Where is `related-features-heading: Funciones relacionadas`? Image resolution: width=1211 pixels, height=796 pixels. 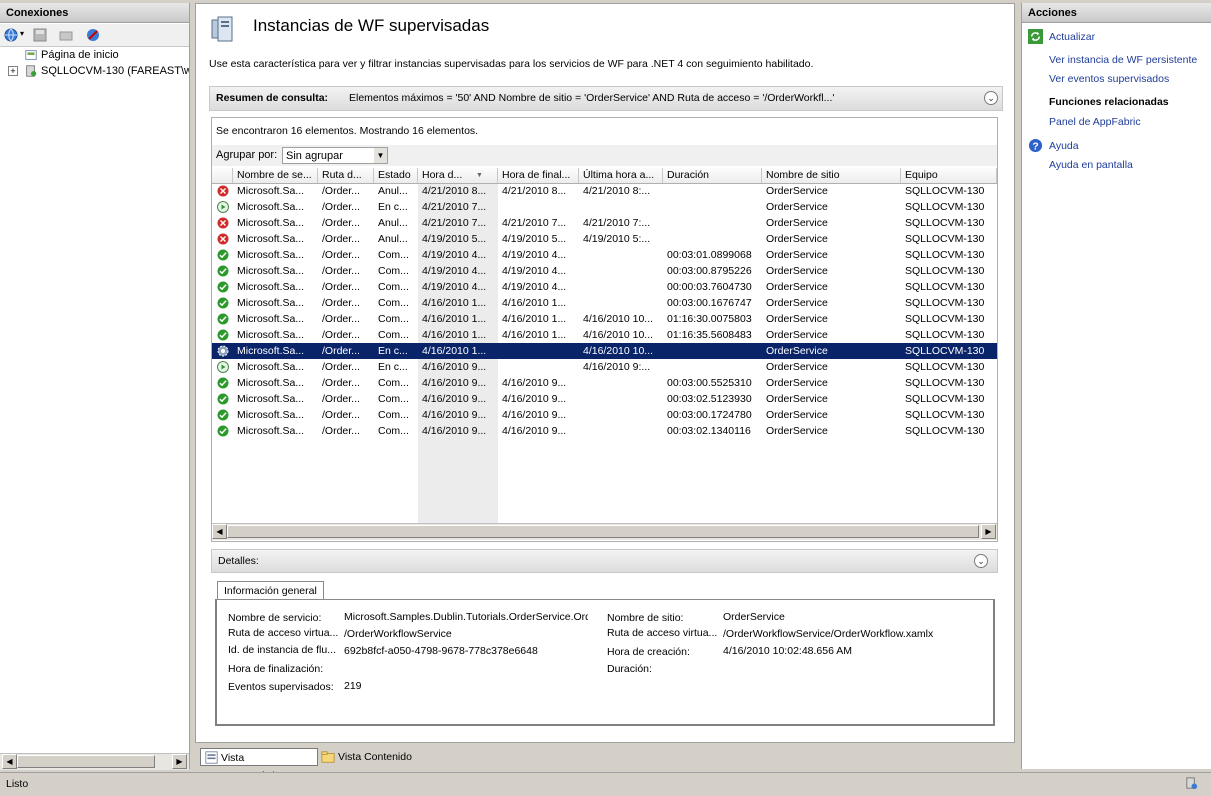 related-features-heading: Funciones relacionadas is located at coordinates (1109, 102).